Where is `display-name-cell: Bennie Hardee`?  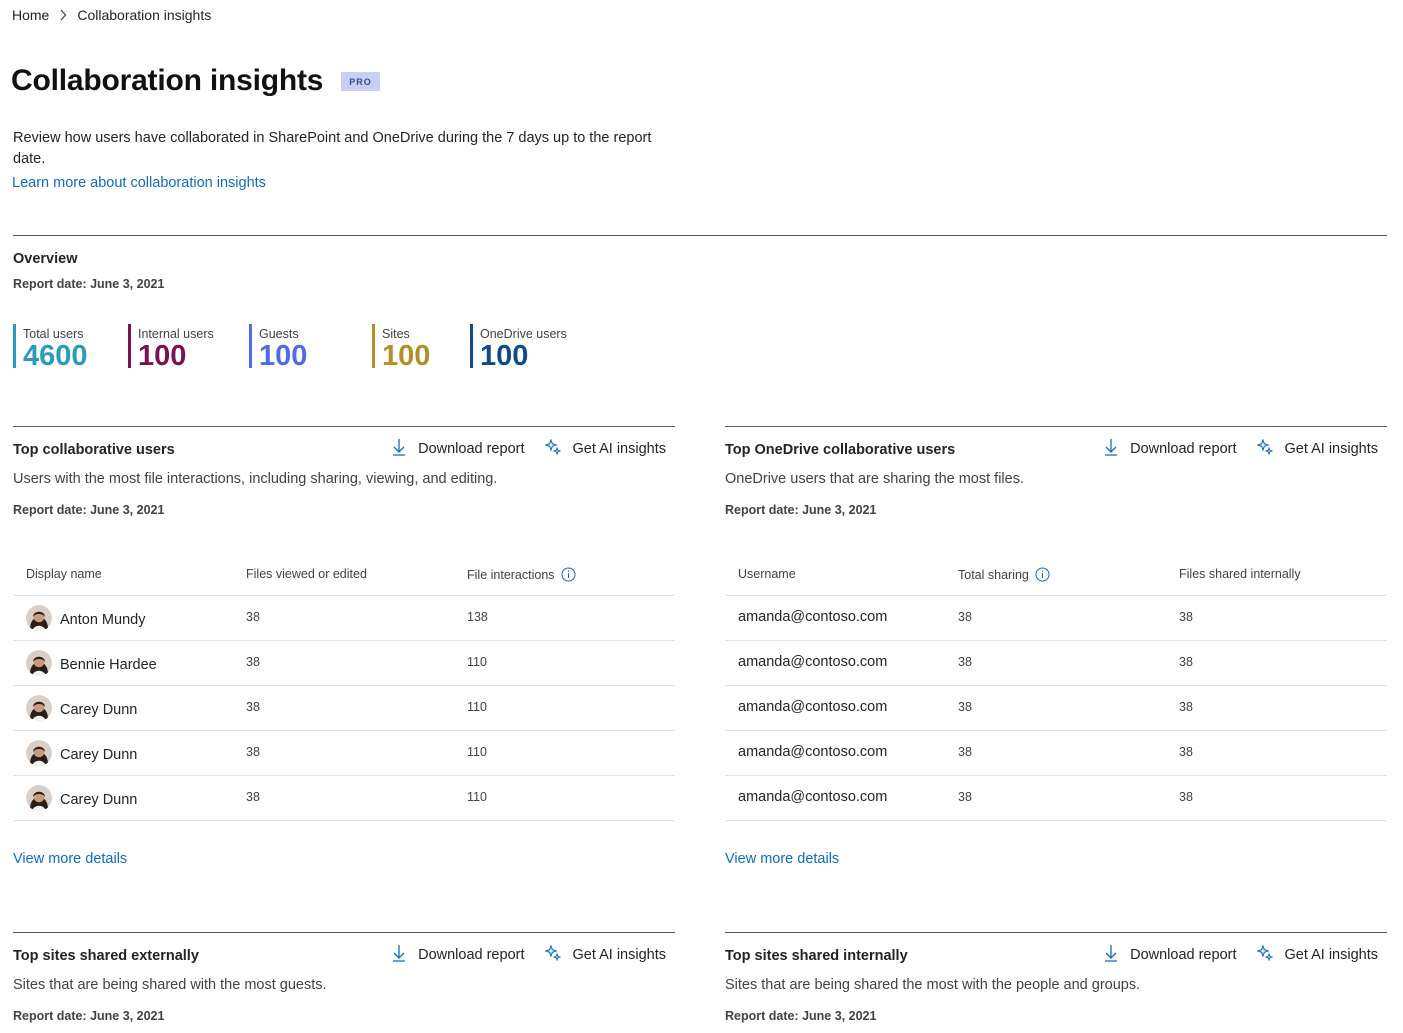
display-name-cell: Bennie Hardee is located at coordinates (91, 663).